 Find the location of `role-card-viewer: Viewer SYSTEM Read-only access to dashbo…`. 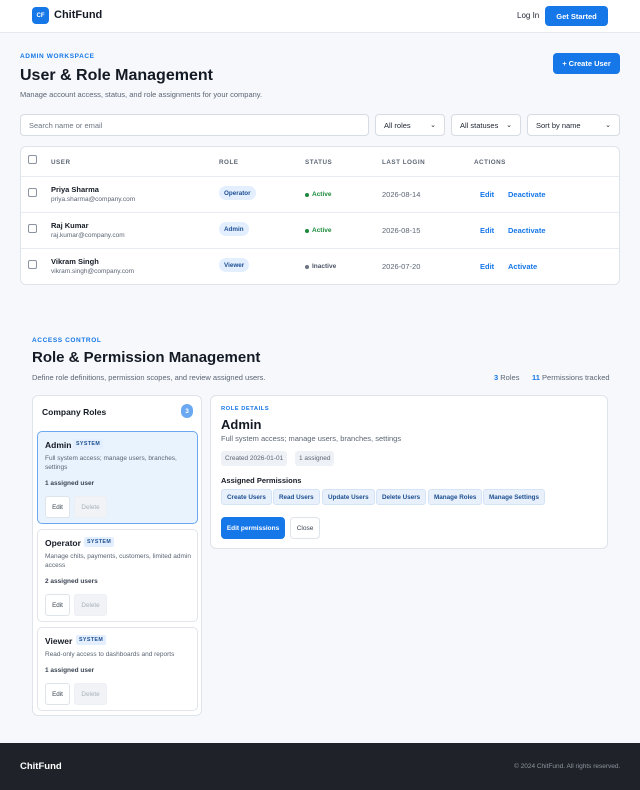

role-card-viewer: Viewer SYSTEM Read-only access to dashbo… is located at coordinates (117, 669).